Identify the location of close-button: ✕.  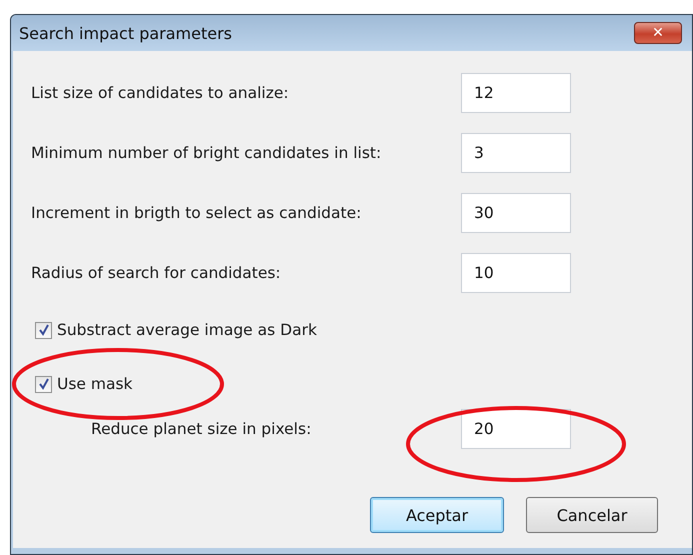
(658, 33).